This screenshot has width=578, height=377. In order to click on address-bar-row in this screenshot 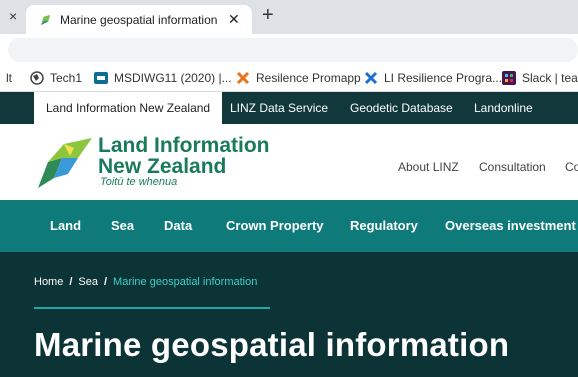, I will do `click(289, 50)`.